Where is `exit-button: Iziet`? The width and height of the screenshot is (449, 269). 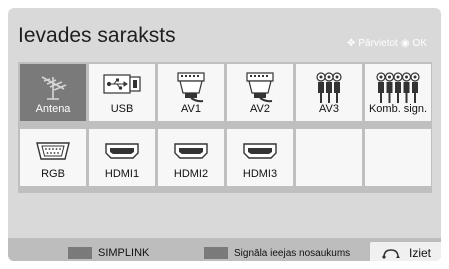
exit-button: Iziet is located at coordinates (405, 251).